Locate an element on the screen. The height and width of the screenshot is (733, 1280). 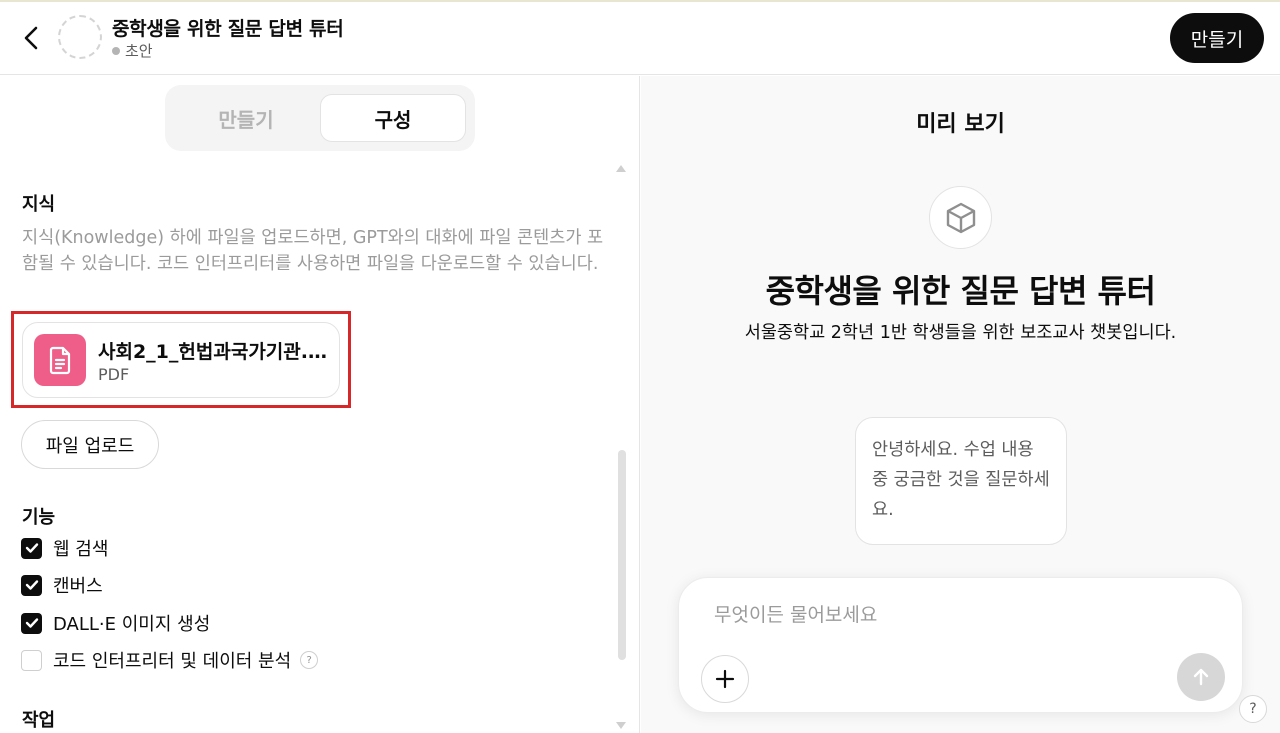
capability-label: 코드 인터프리터 및 데이터 분석 is located at coordinates (172, 661).